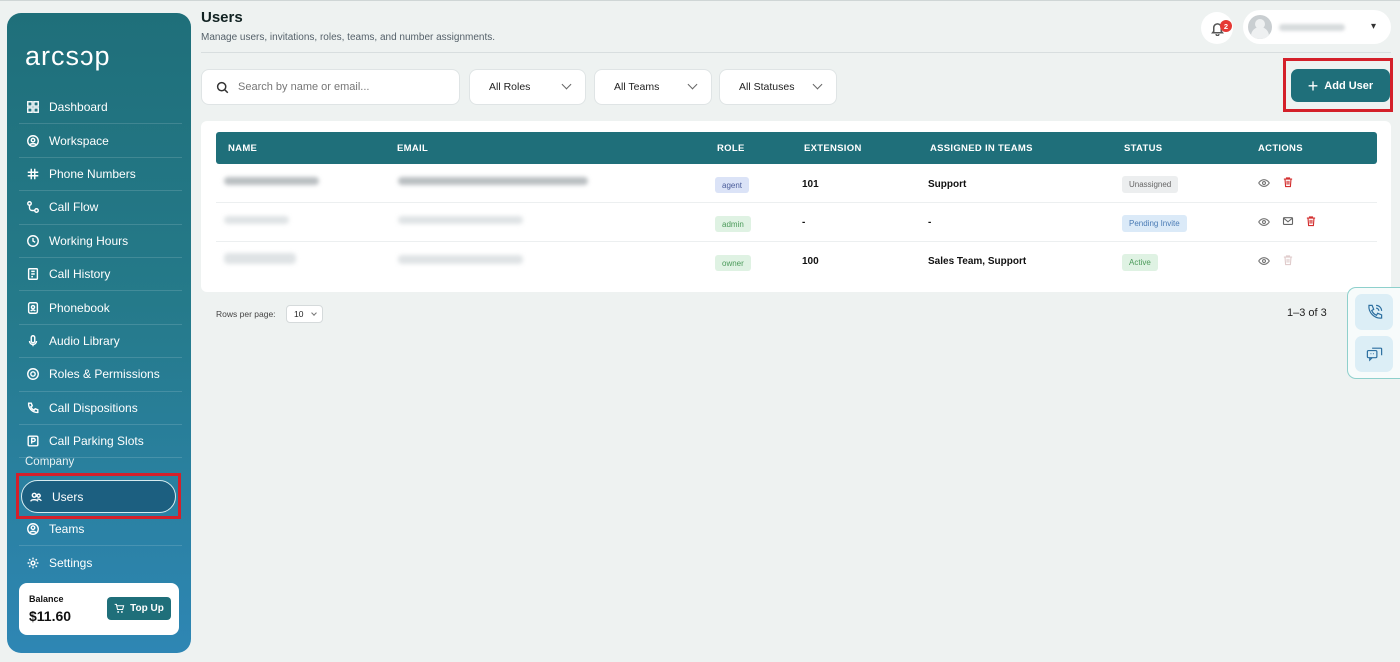 The height and width of the screenshot is (662, 1400). I want to click on phonebook-icon, so click(33, 308).